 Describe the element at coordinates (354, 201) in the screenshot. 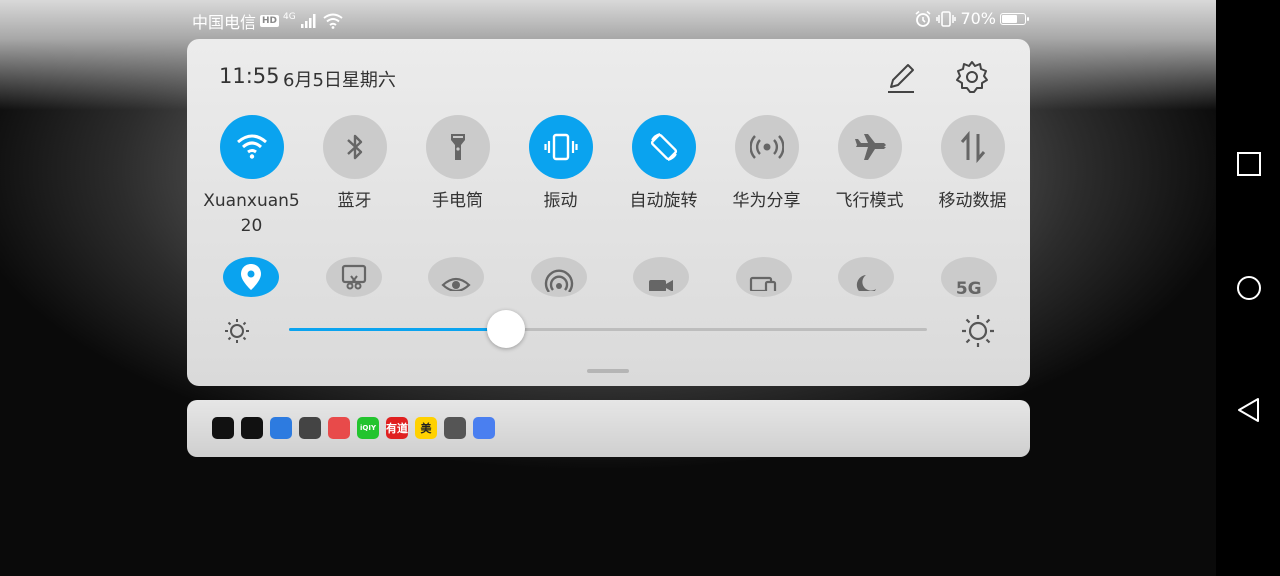

I see `tile-bluetooth-label: 蓝牙` at that location.